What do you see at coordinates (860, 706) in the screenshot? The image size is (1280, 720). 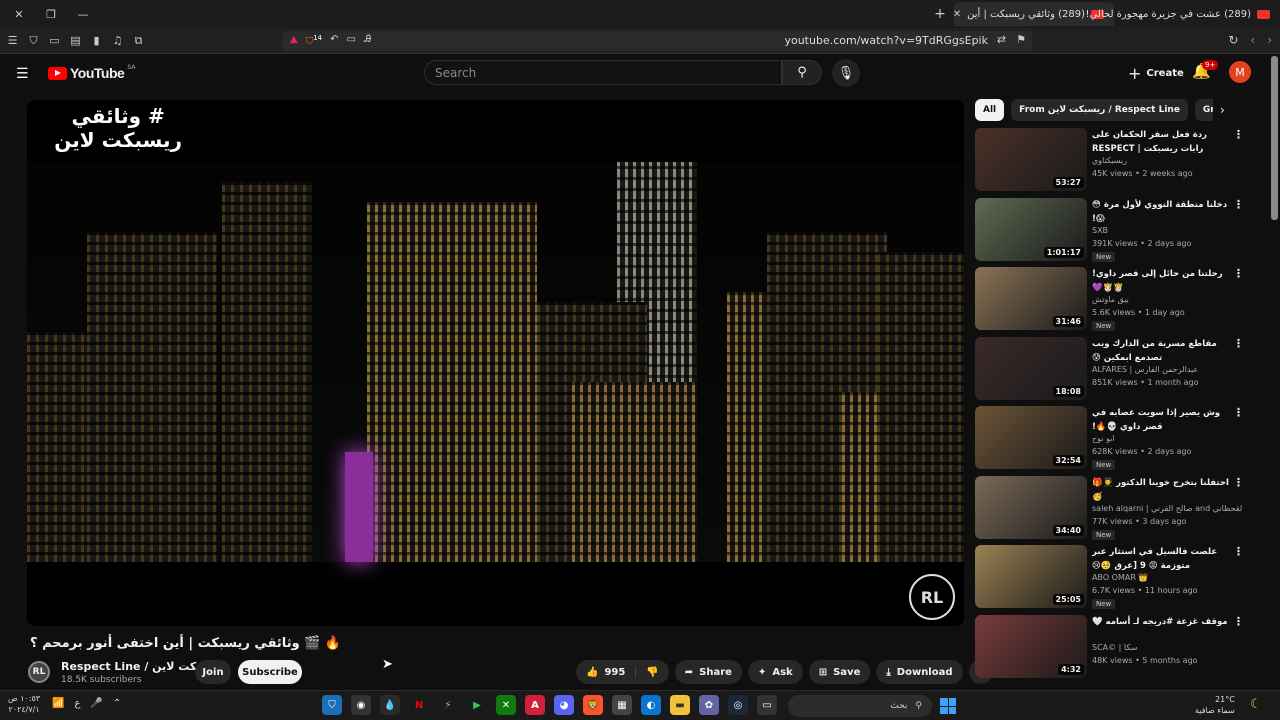 I see `taskbar-search: بحث ⚲` at bounding box center [860, 706].